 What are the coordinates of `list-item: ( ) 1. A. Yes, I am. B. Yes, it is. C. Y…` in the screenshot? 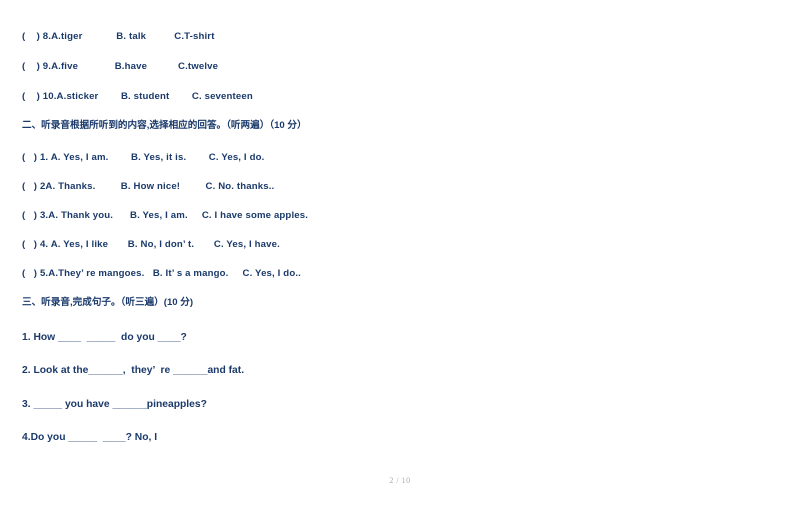 It's located at (143, 157).